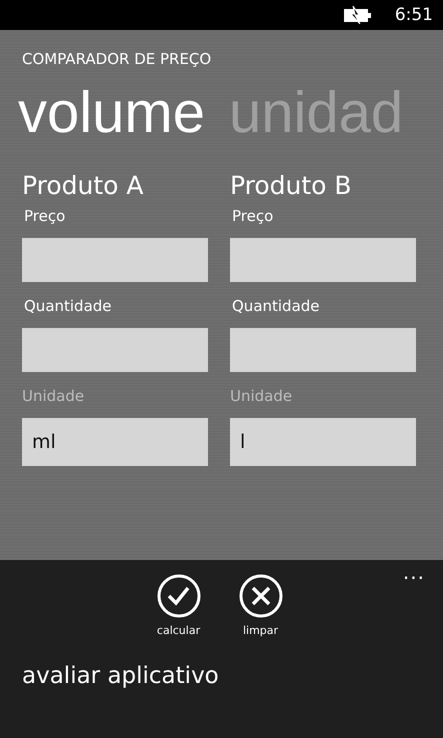 Image resolution: width=443 pixels, height=738 pixels. Describe the element at coordinates (413, 15) in the screenshot. I see `clock-time: 6:51` at that location.